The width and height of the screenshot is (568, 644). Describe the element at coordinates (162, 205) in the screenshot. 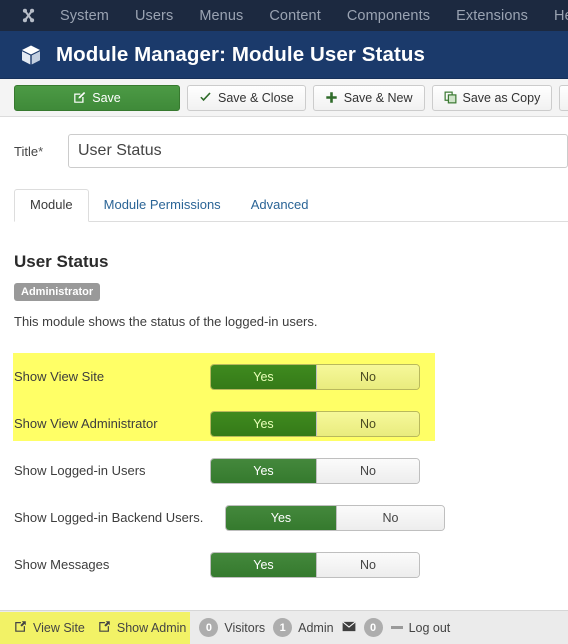

I see `tab-module-permissions: Module Permissions` at that location.